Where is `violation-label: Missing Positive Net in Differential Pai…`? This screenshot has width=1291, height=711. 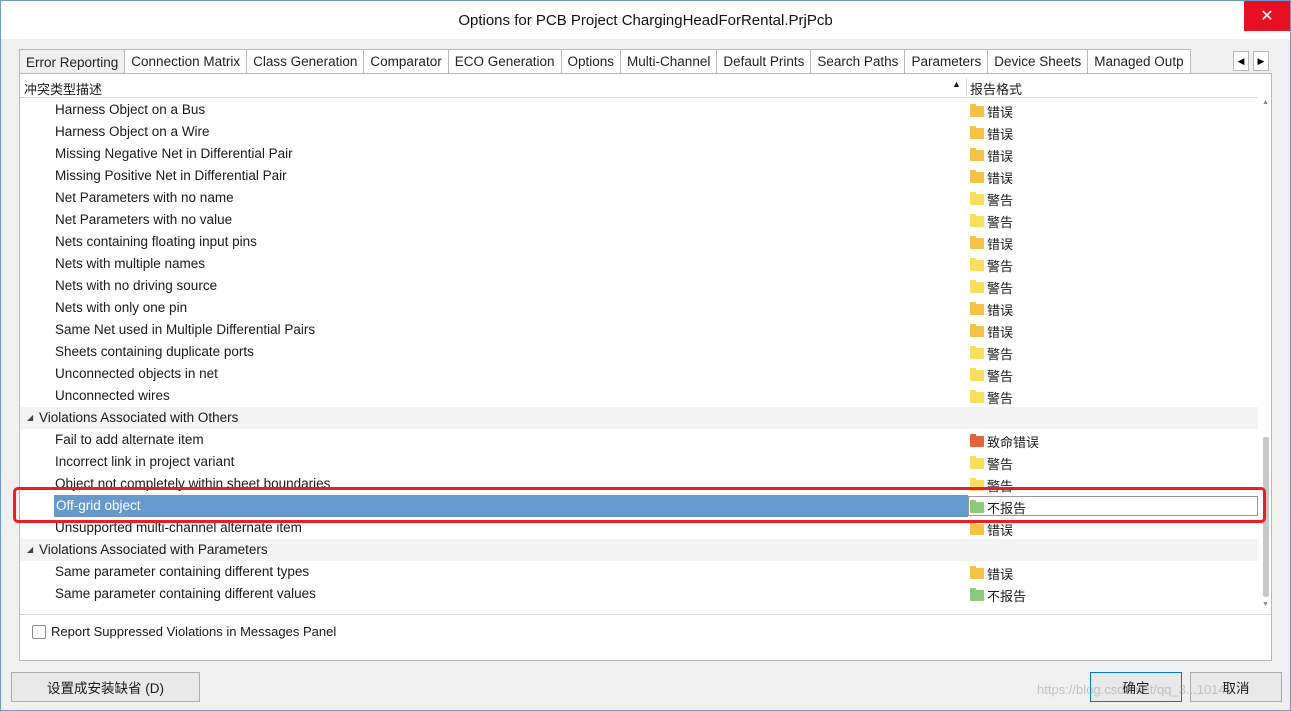 violation-label: Missing Positive Net in Differential Pai… is located at coordinates (171, 175).